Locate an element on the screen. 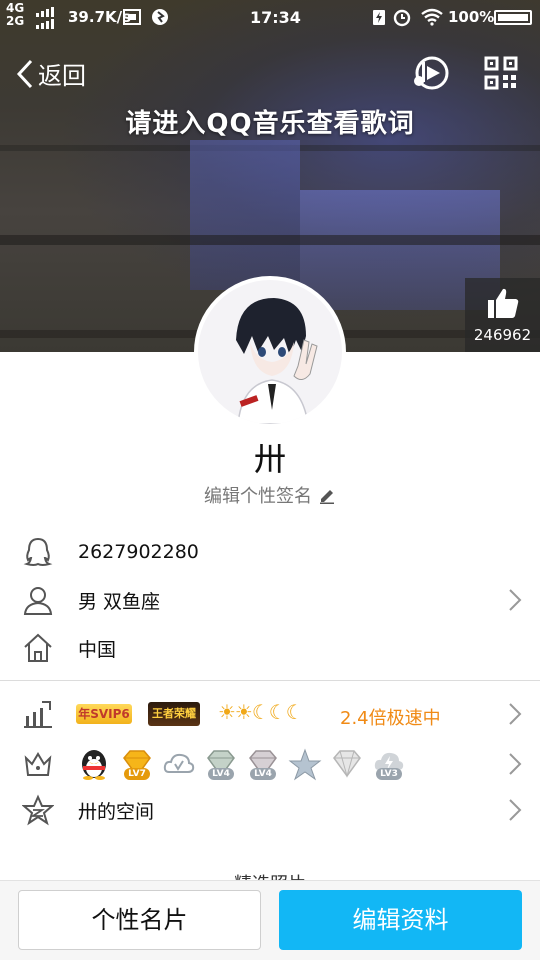  clock: 17:34 is located at coordinates (275, 17).